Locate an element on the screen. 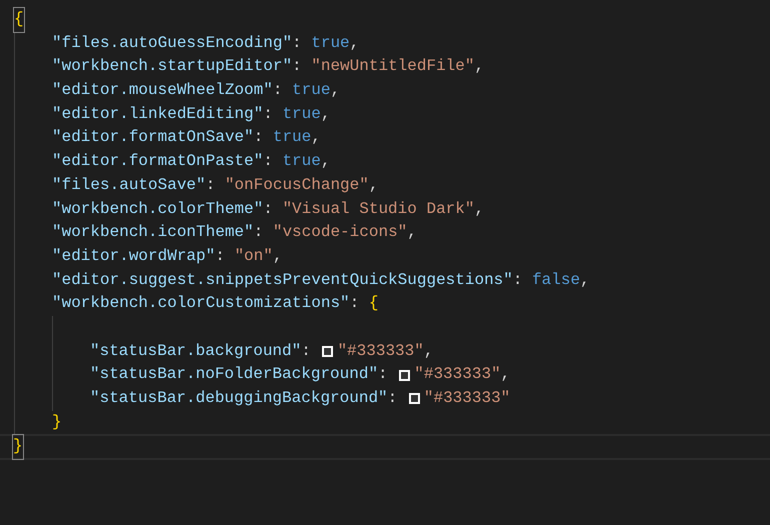 This screenshot has width=770, height=525. json-key: "statusBar.debuggingBackground" is located at coordinates (239, 399).